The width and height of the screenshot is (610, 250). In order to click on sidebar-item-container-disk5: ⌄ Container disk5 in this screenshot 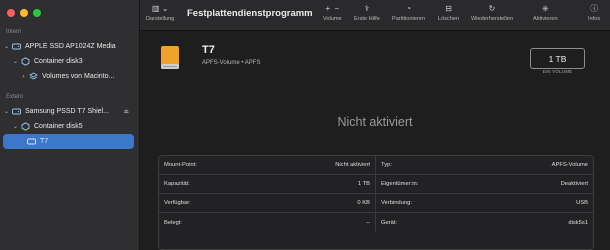, I will do `click(72, 126)`.